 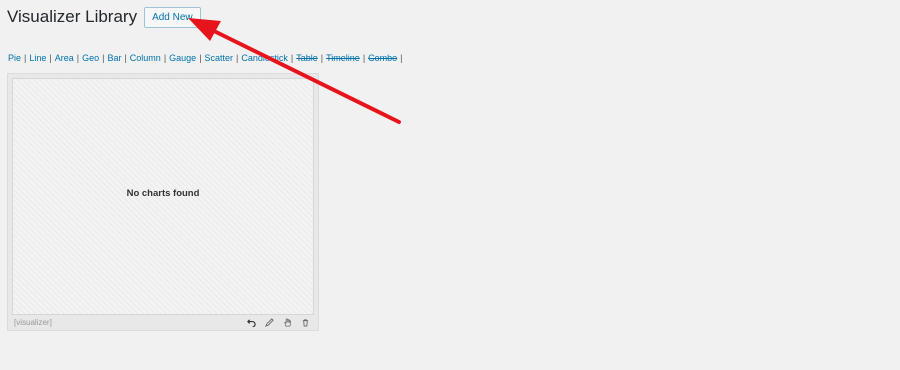 I want to click on filter-timeline: Timeline, so click(x=343, y=58).